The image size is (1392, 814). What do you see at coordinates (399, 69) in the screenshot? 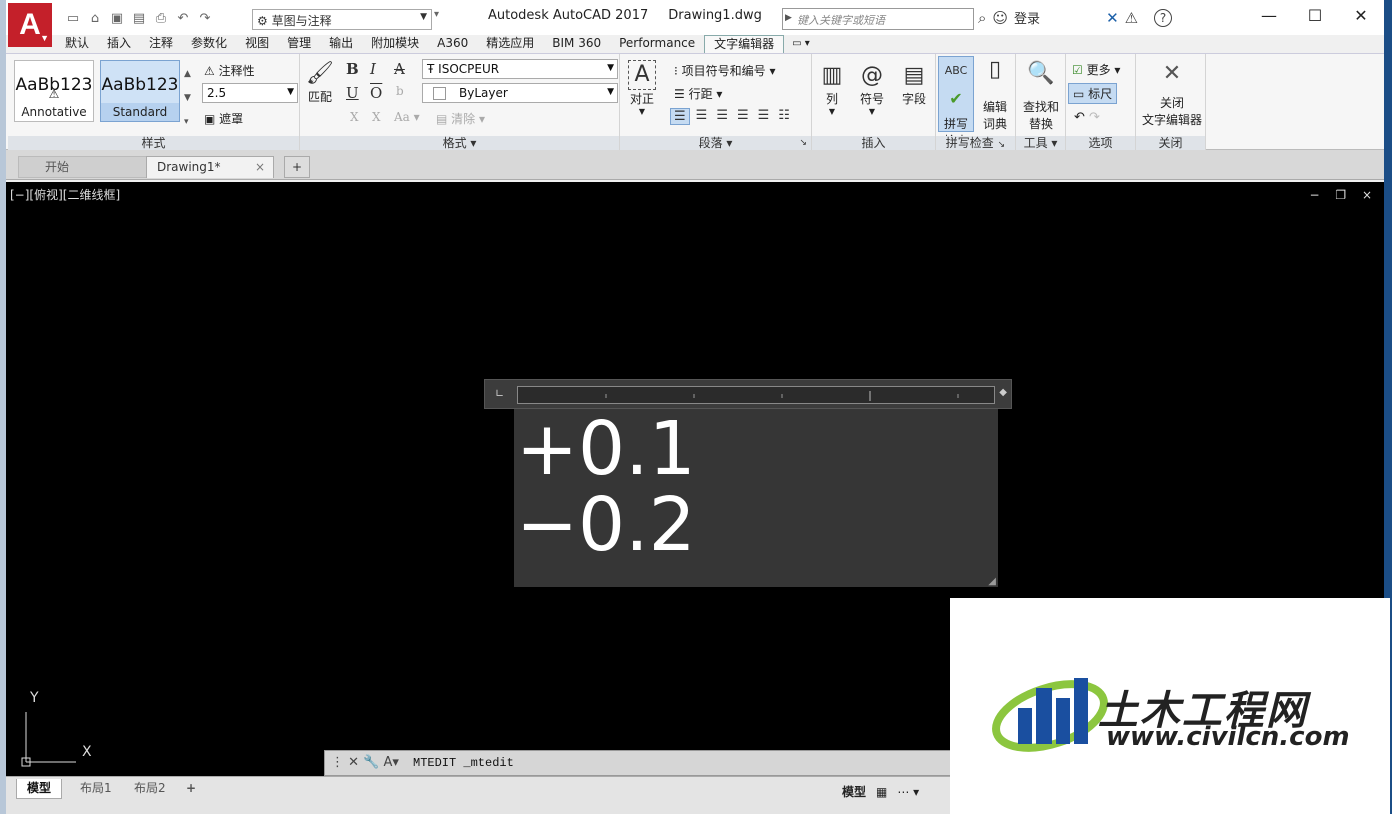
I see `strikethrough-button: A` at bounding box center [399, 69].